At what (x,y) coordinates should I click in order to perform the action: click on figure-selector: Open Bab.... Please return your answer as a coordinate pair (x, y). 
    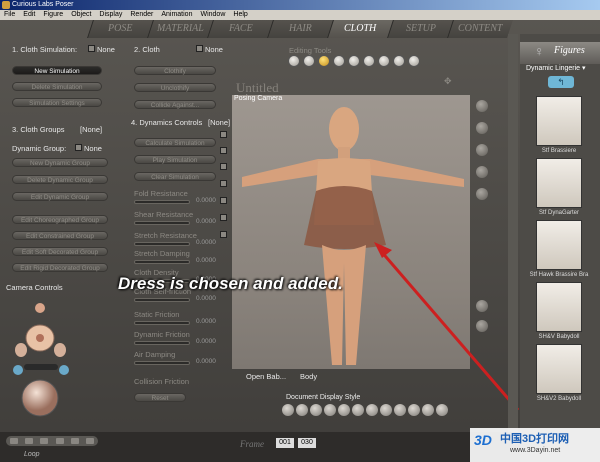
    Looking at the image, I should click on (266, 376).